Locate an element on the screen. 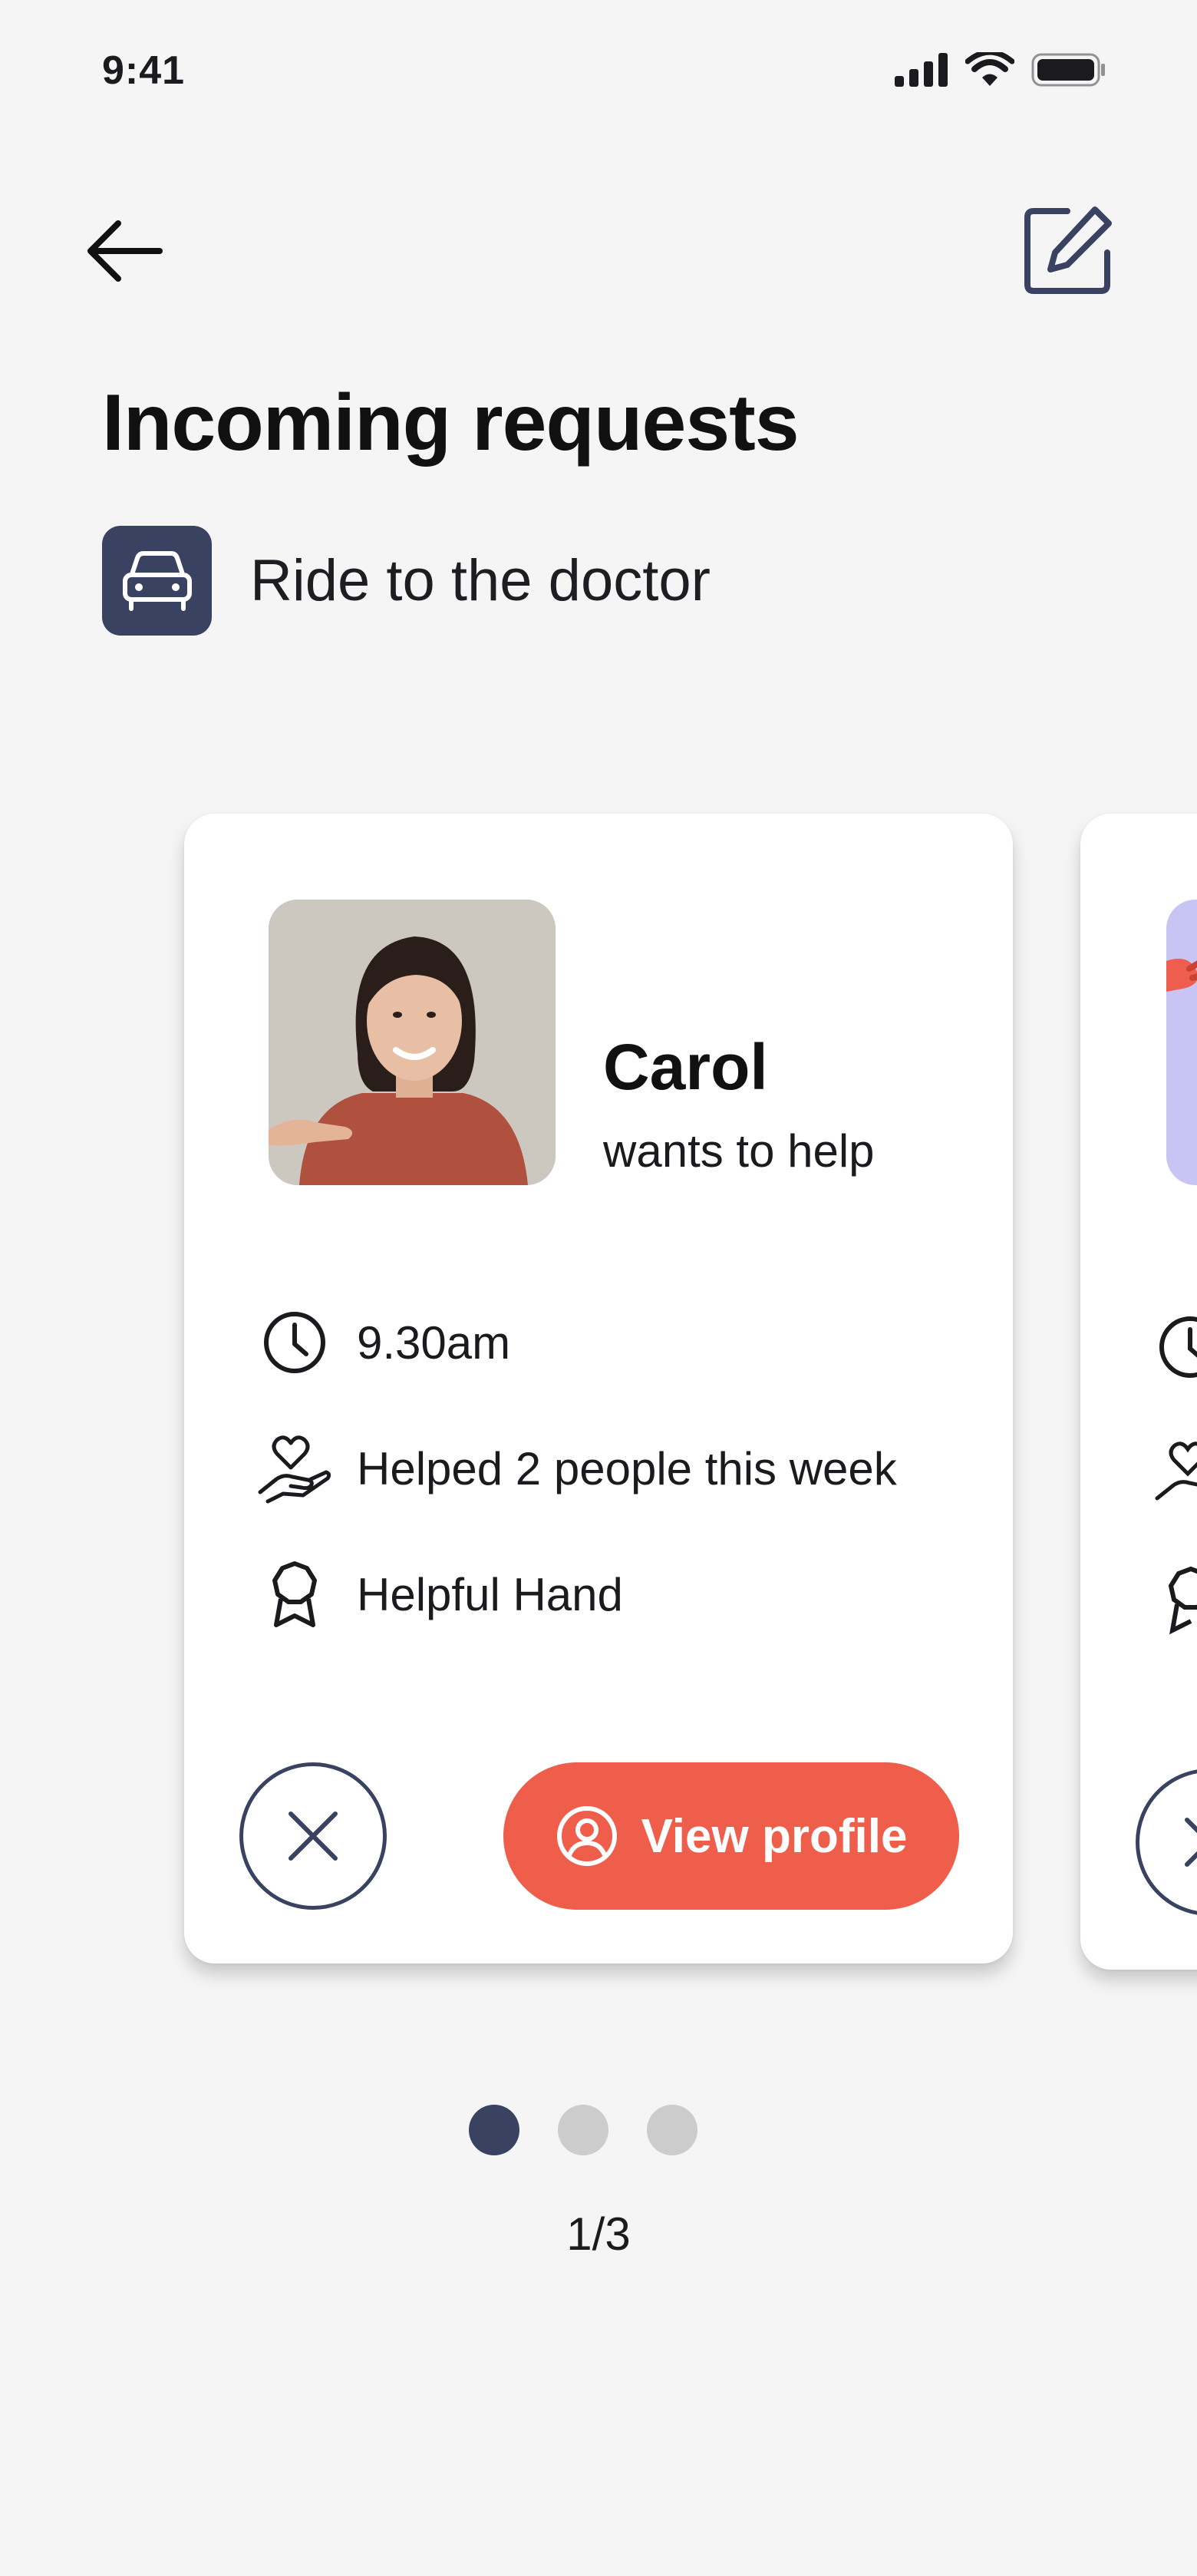 This screenshot has width=1197, height=2576. request-category: Ride to the doctor is located at coordinates (406, 581).